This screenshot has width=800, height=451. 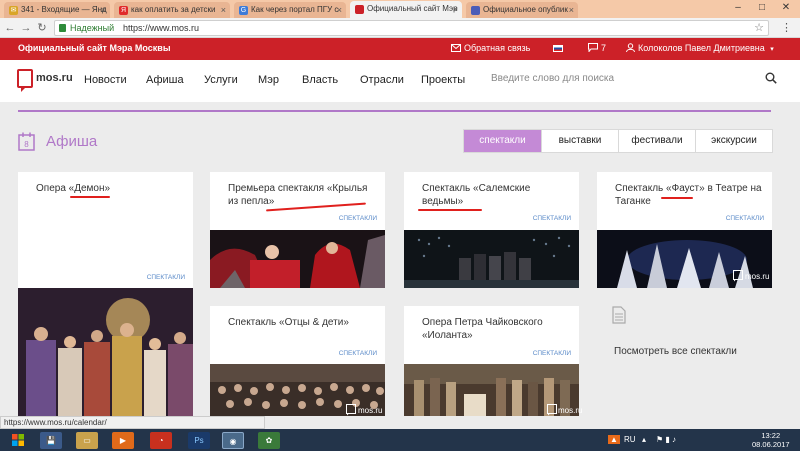 What do you see at coordinates (644, 439) in the screenshot?
I see `tray-arrow-icon: ▴` at bounding box center [644, 439].